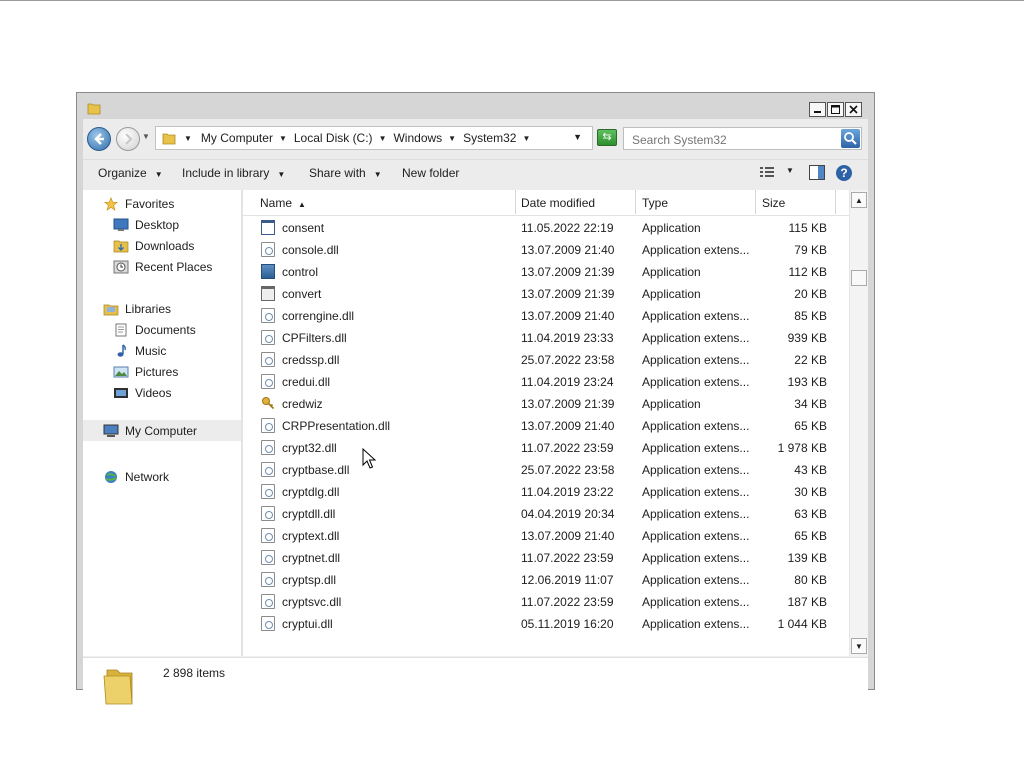 The image size is (1024, 768). What do you see at coordinates (137, 309) in the screenshot?
I see `nav-libraries: Libraries` at bounding box center [137, 309].